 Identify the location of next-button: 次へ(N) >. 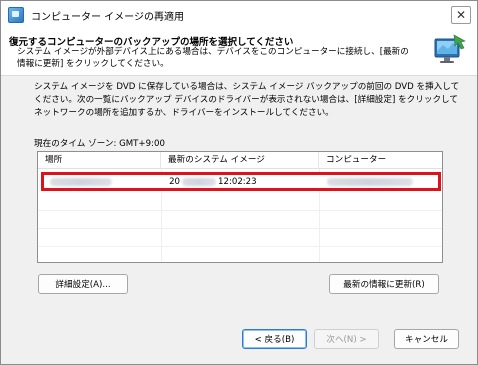
(346, 339).